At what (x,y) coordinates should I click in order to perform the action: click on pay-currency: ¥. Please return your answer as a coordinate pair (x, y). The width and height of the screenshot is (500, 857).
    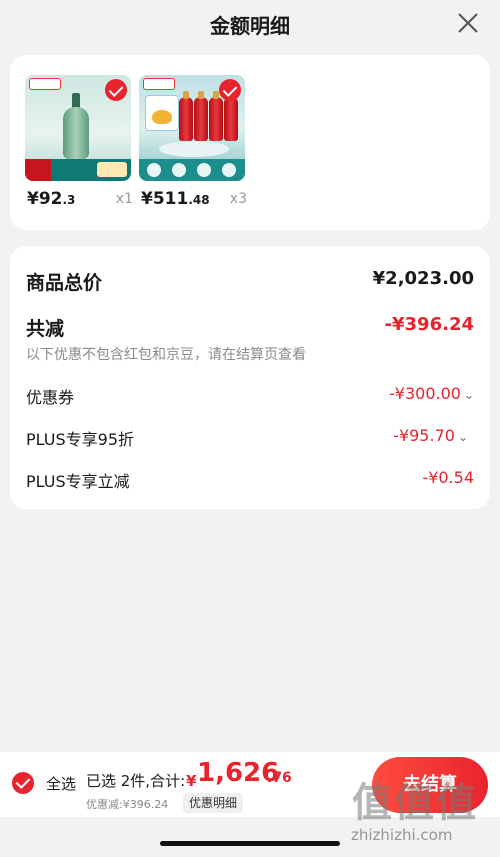
    Looking at the image, I should click on (191, 781).